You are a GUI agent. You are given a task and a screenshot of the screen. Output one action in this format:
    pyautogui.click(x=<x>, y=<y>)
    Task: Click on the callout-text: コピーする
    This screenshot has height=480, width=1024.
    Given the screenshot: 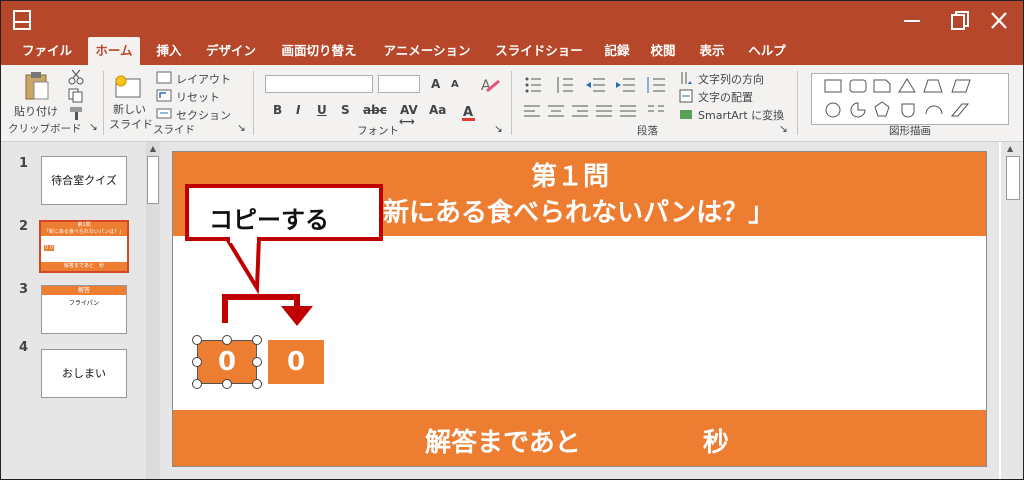 What is the action you would take?
    pyautogui.click(x=269, y=220)
    